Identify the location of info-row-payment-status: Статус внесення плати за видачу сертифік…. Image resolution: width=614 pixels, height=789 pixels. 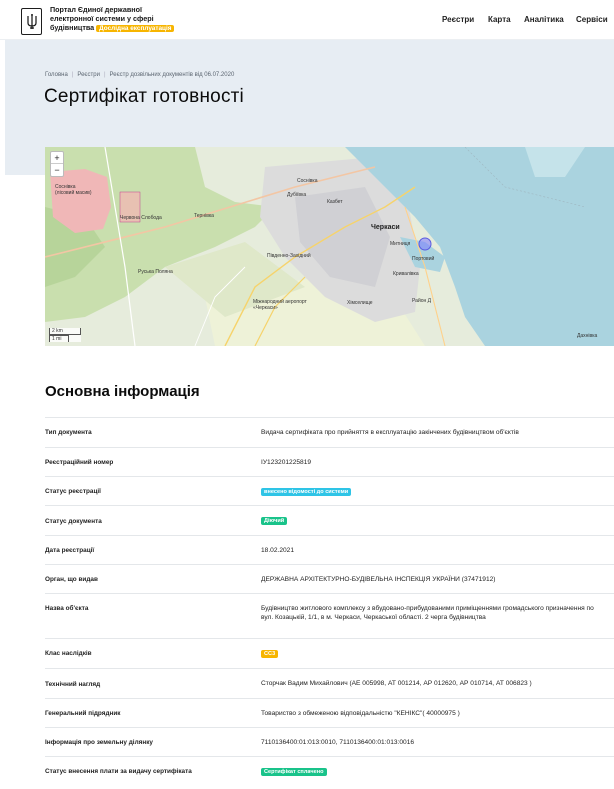
(329, 772).